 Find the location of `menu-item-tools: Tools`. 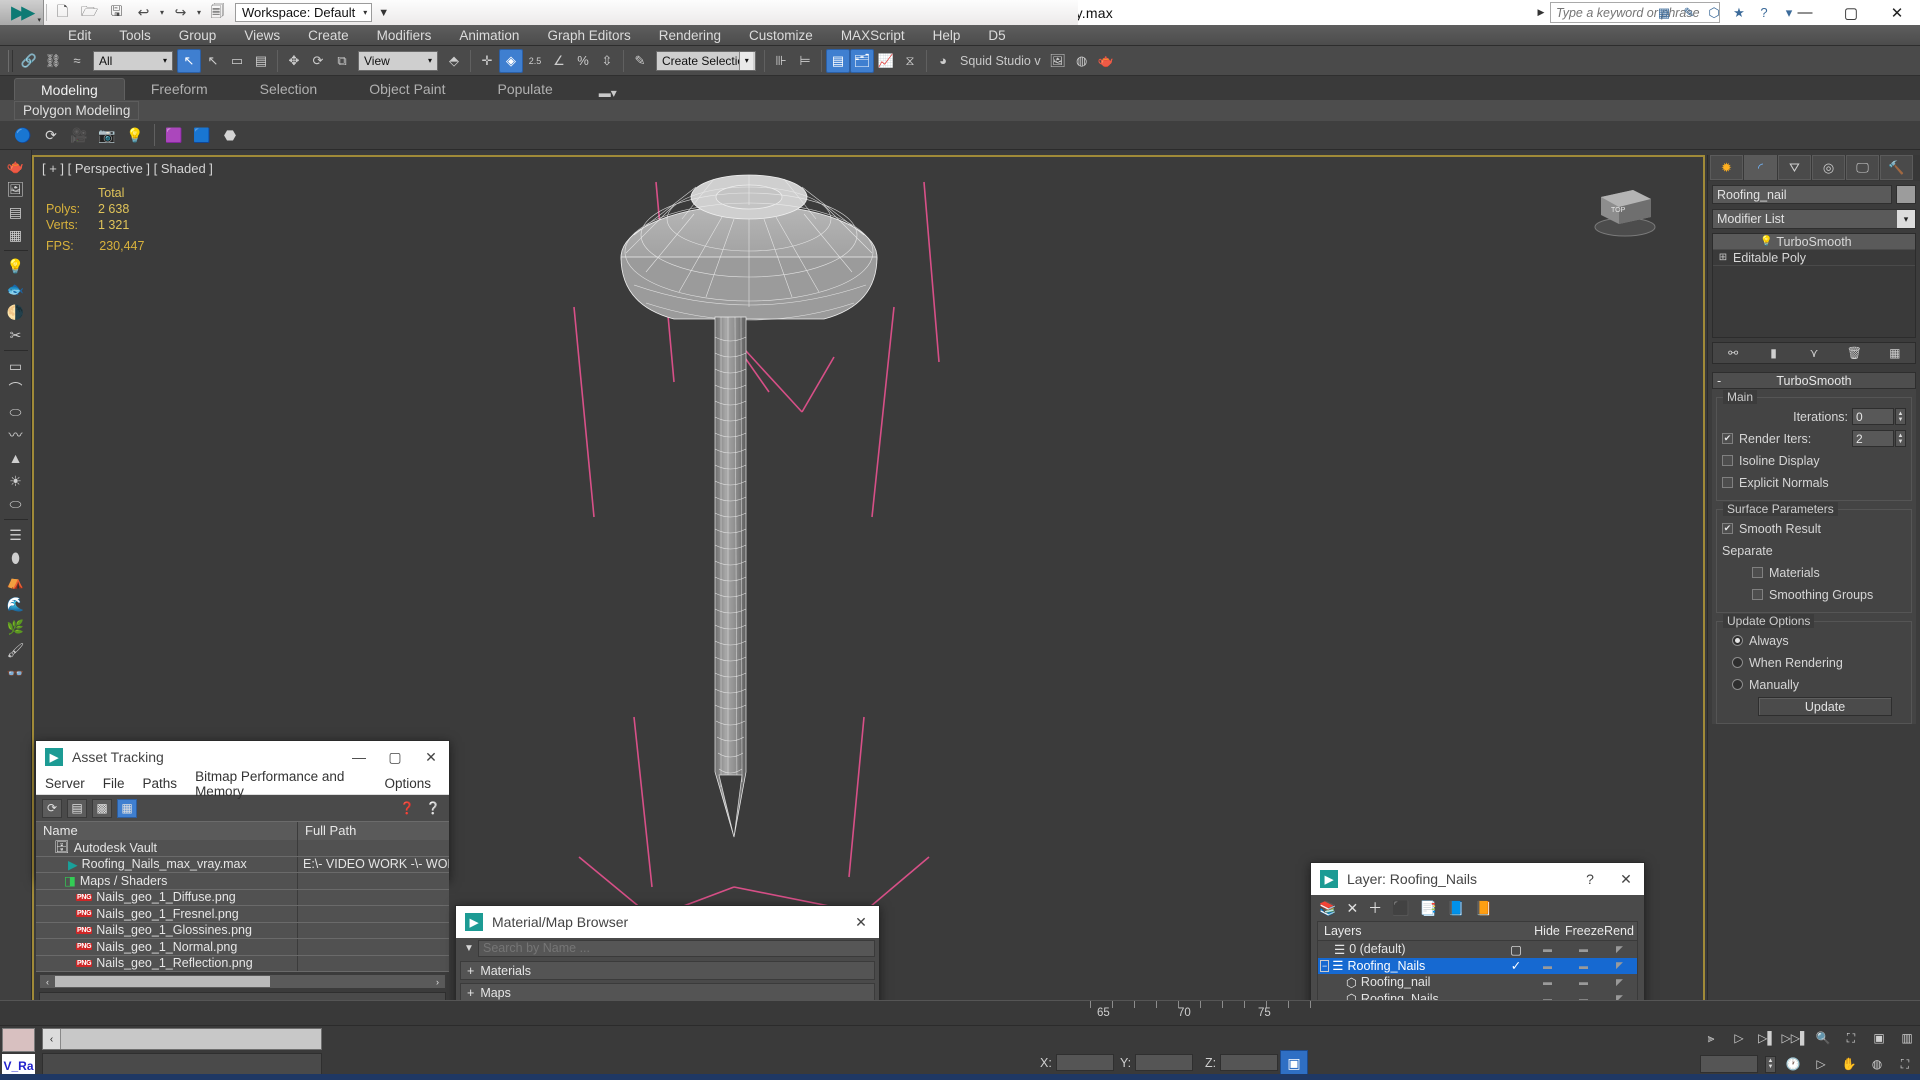

menu-item-tools: Tools is located at coordinates (135, 35).